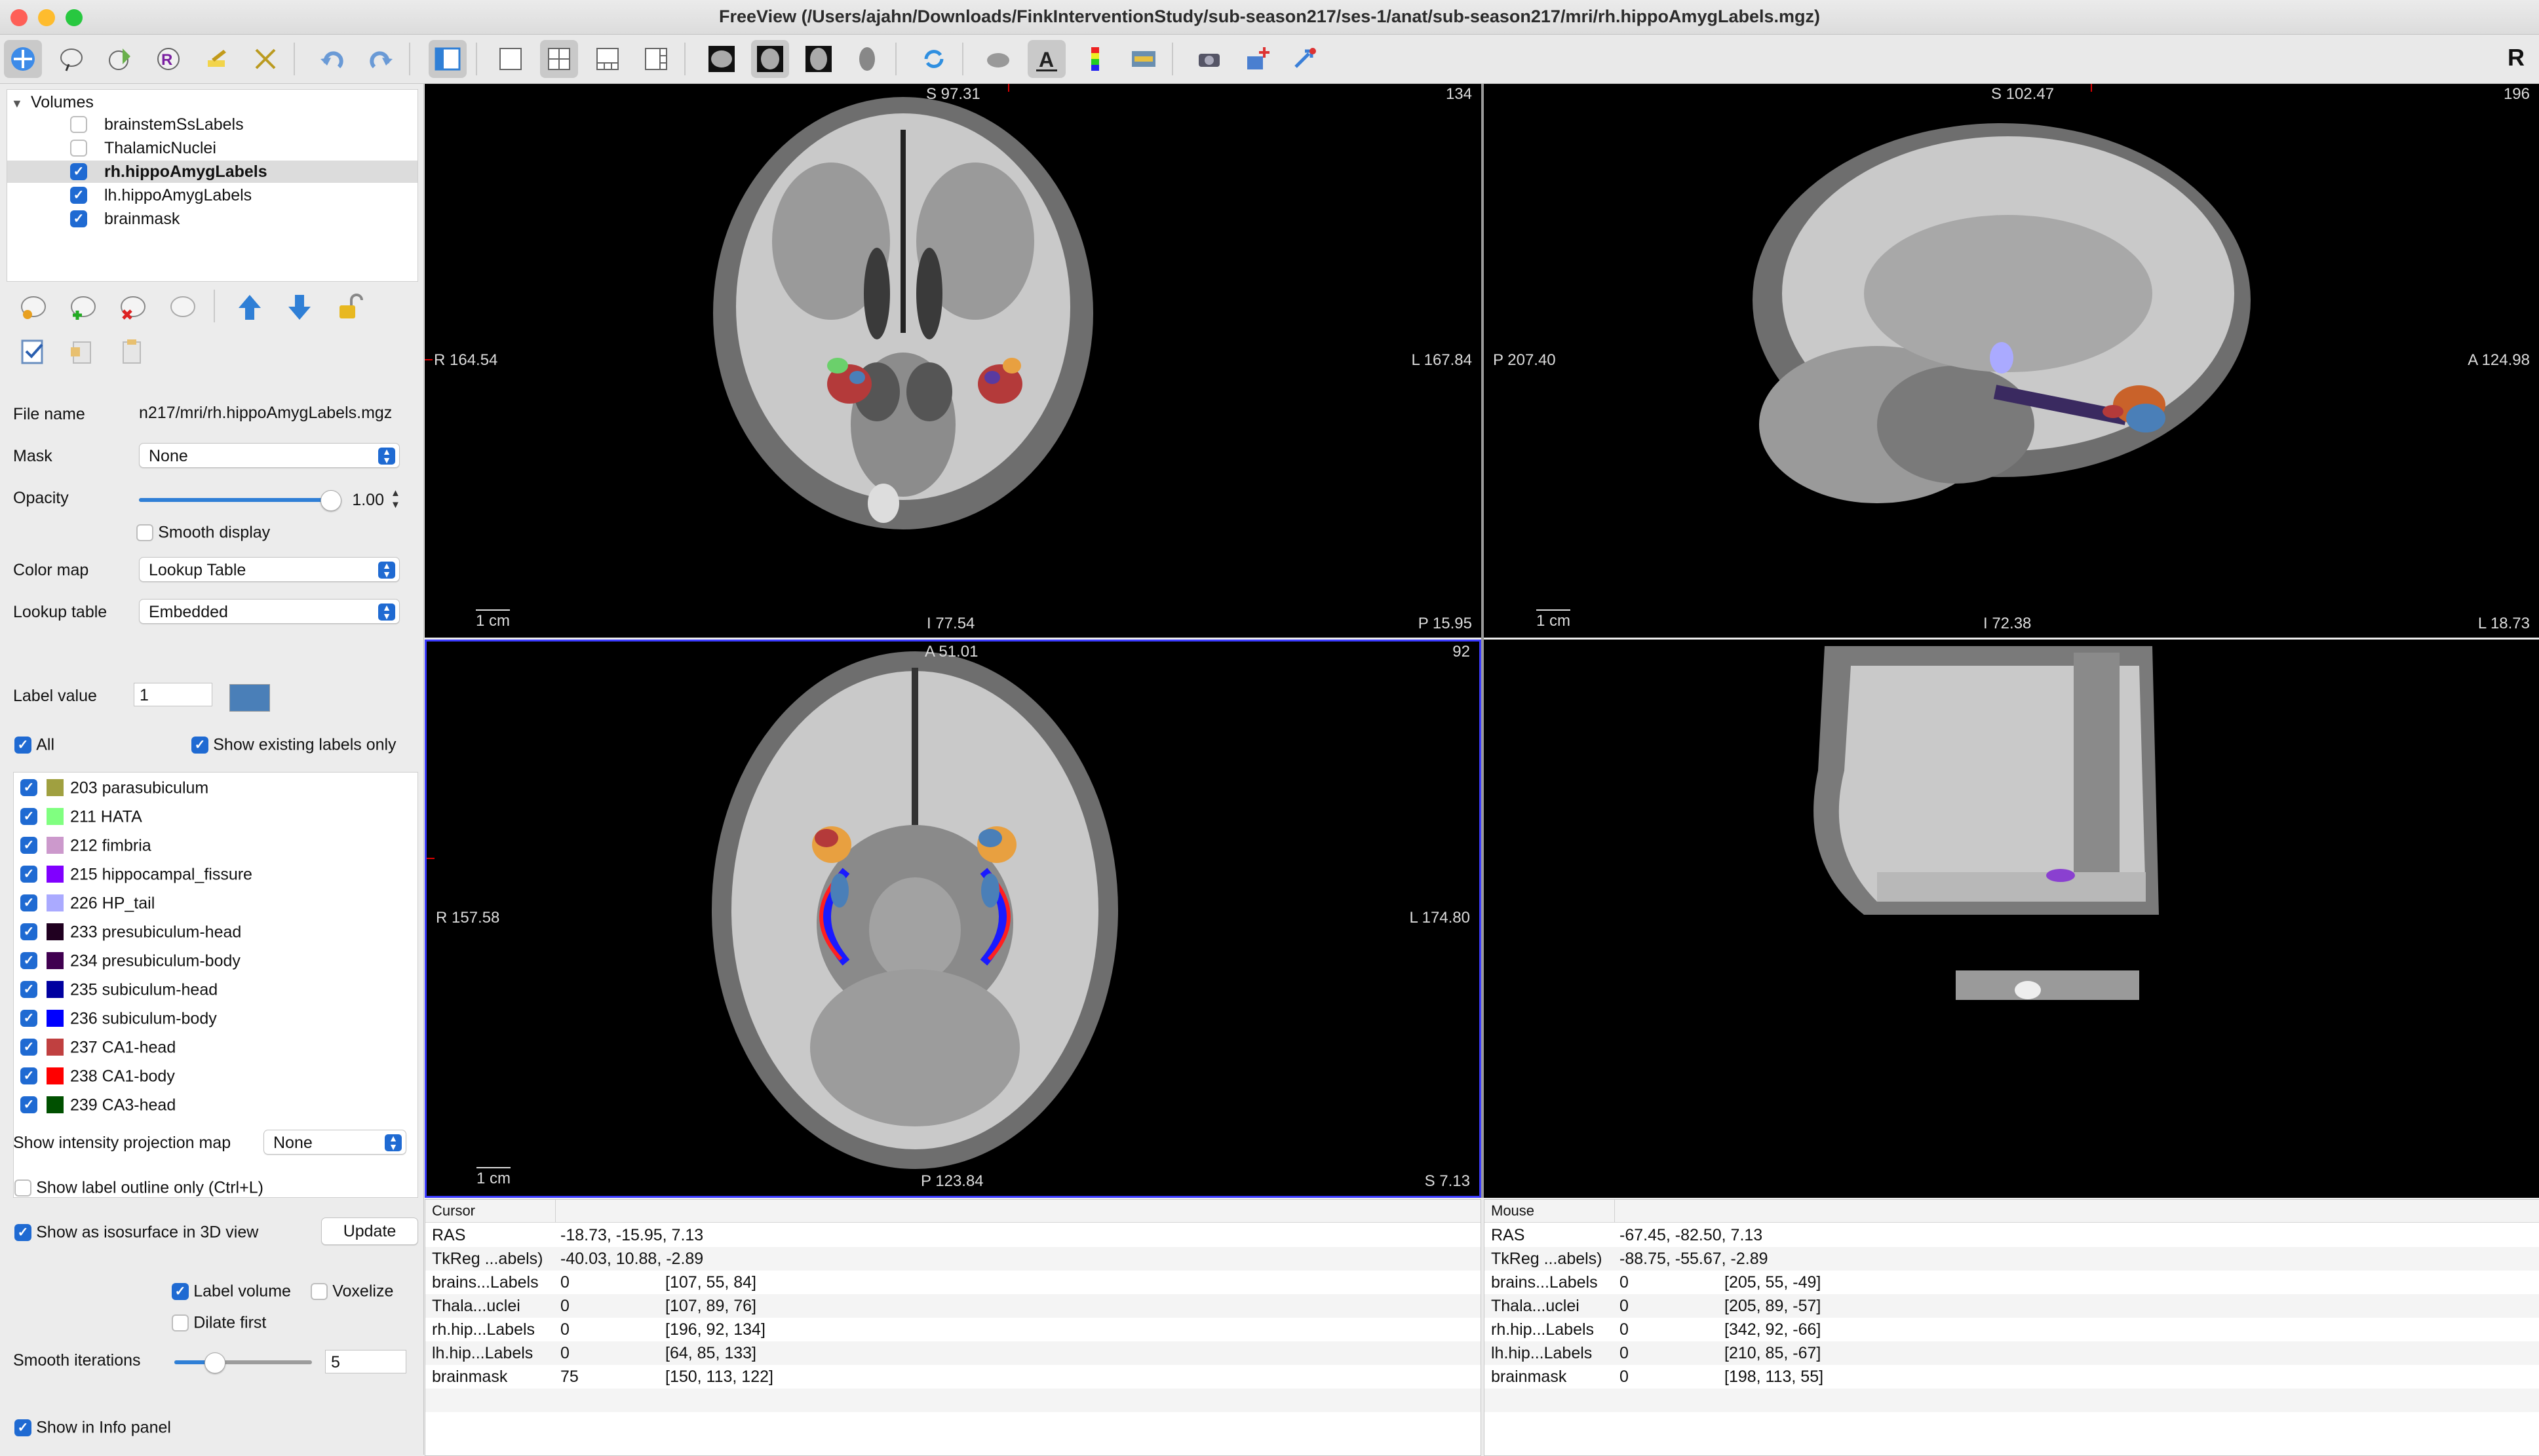 This screenshot has width=2539, height=1456. What do you see at coordinates (203, 532) in the screenshot?
I see `smooth-display-checkbox: Smooth display` at bounding box center [203, 532].